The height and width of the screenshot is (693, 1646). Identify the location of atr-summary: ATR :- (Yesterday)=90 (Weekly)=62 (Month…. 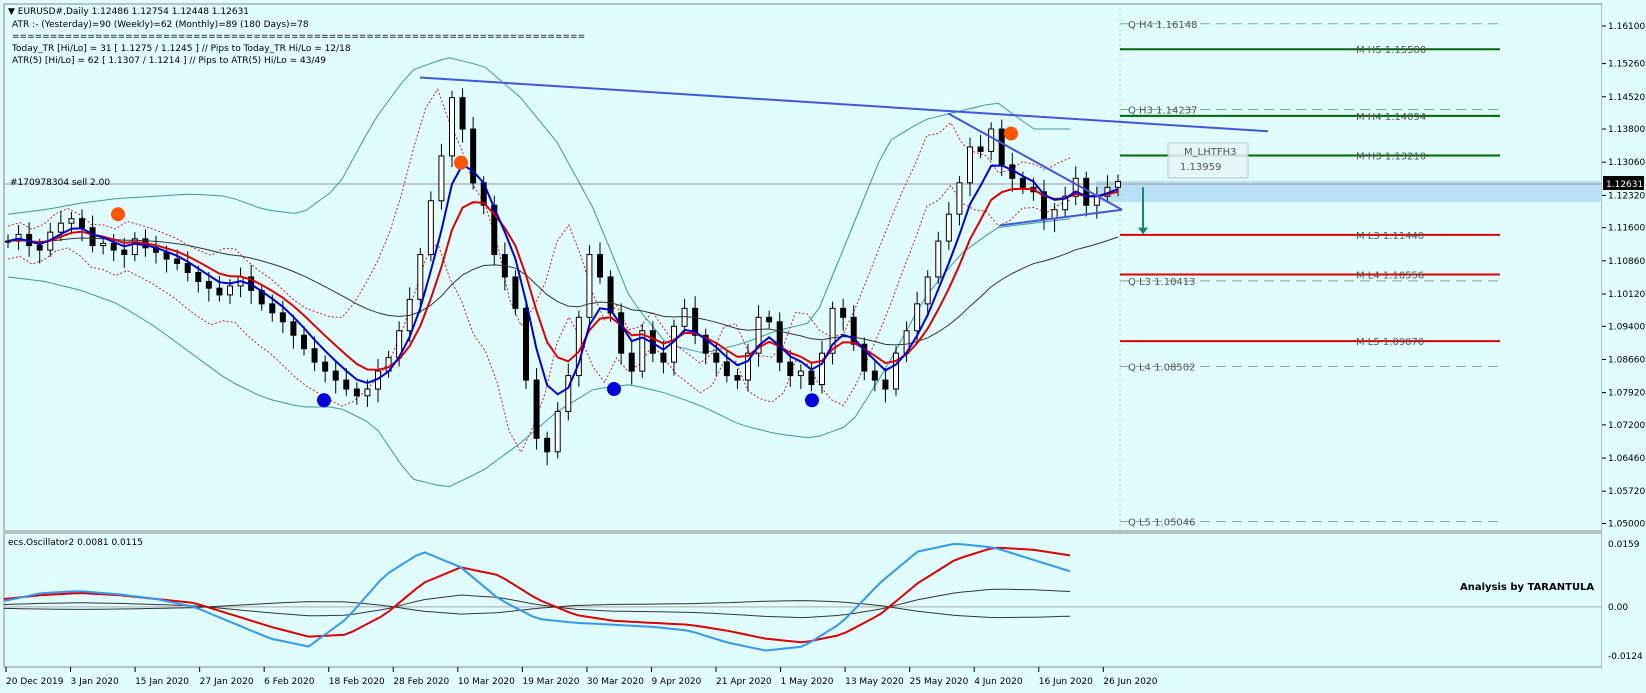
(160, 25).